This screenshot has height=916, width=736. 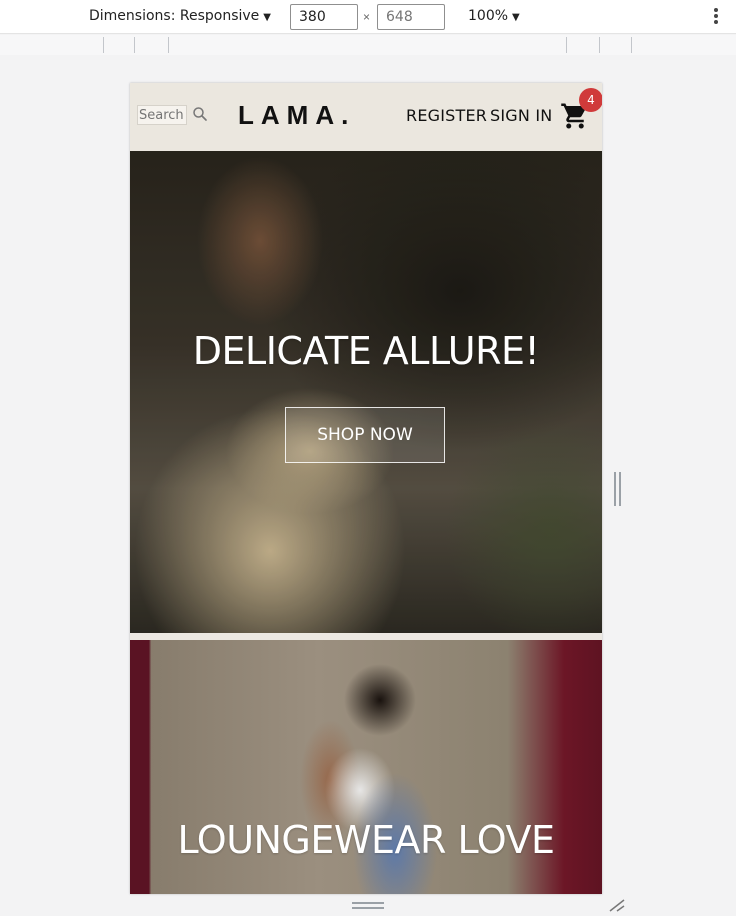 I want to click on times-symbol: ×, so click(x=367, y=17).